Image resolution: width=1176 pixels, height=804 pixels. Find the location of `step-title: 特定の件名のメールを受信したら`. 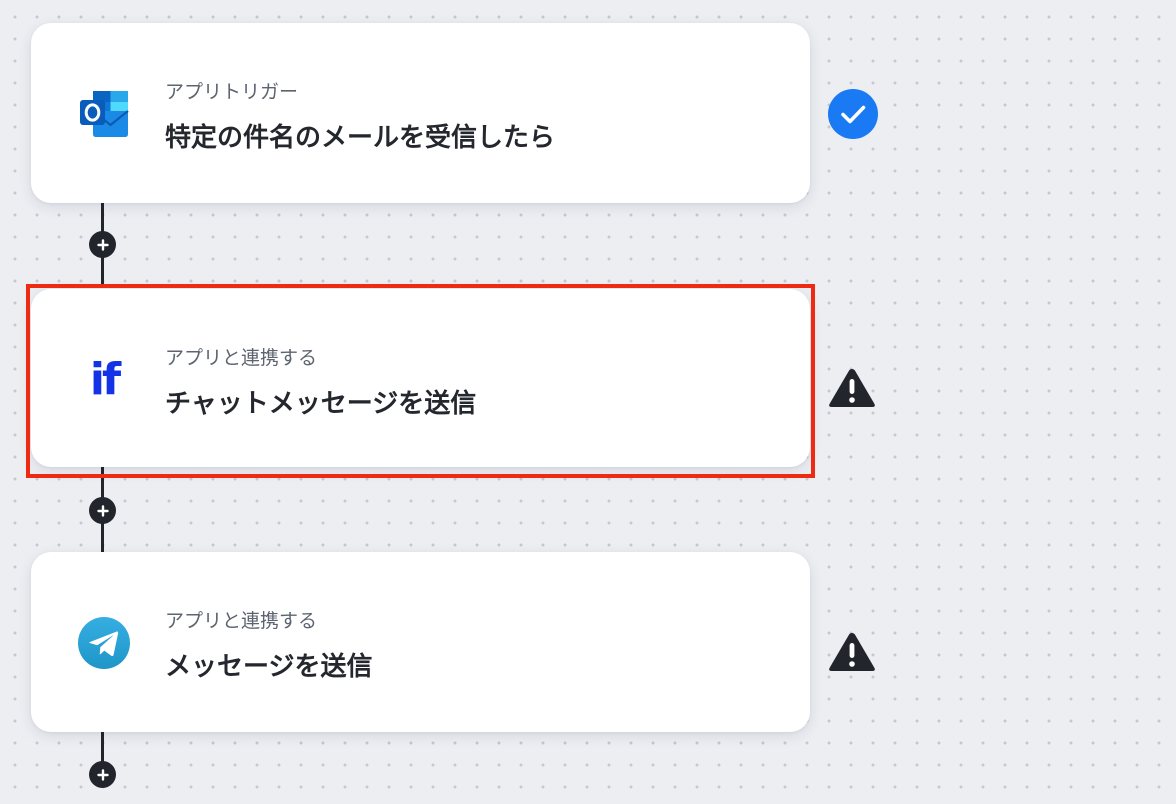

step-title: 特定の件名のメールを受信したら is located at coordinates (360, 138).